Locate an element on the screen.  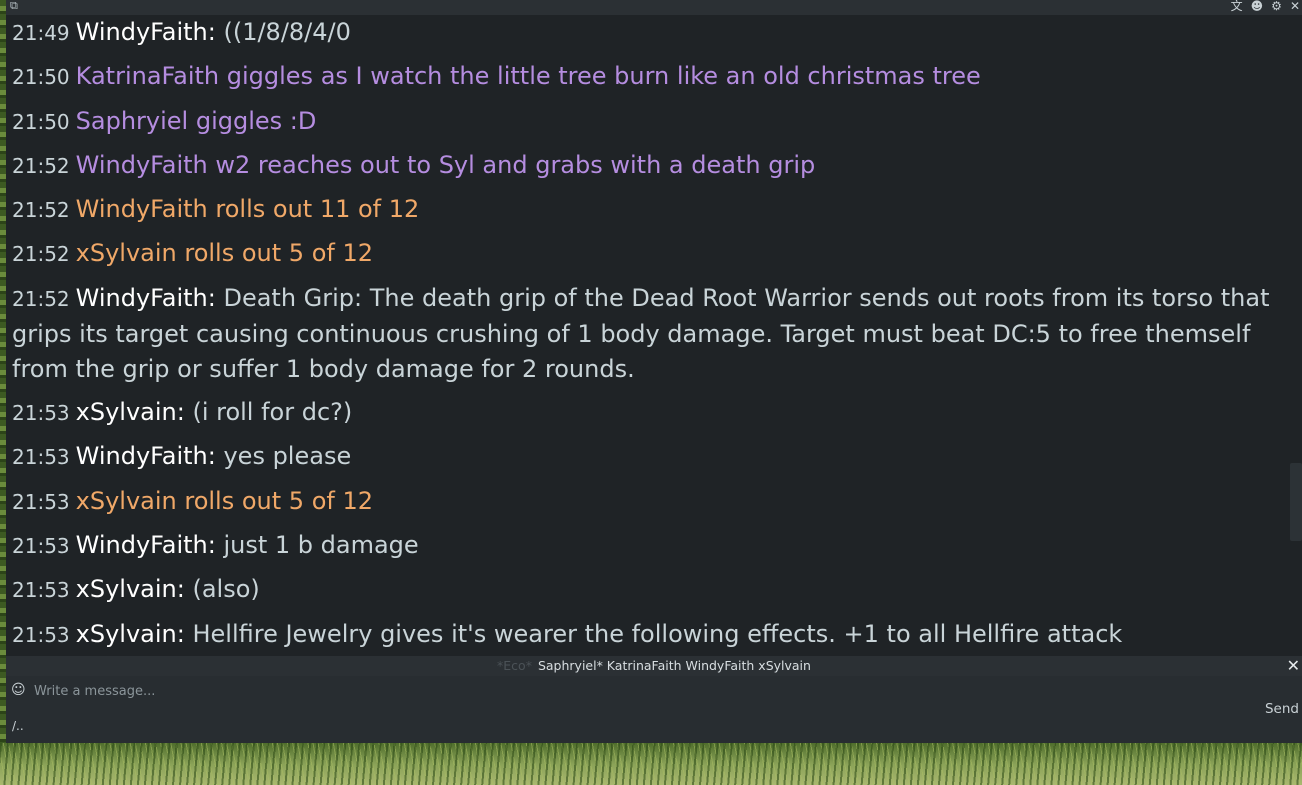
message-composer: ☺ Send /.. is located at coordinates (654, 709).